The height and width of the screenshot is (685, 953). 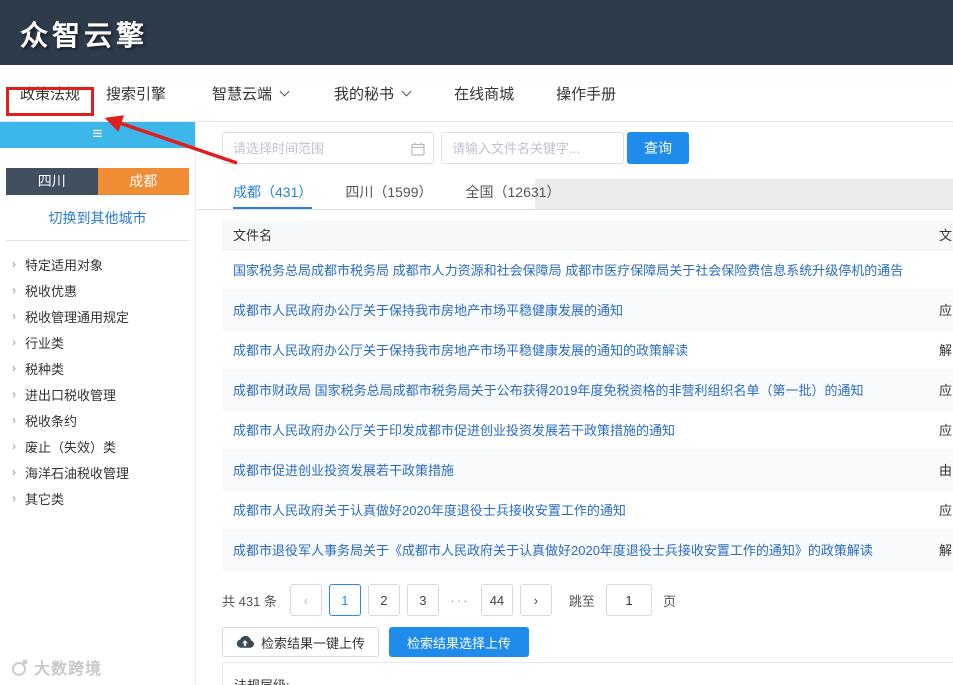 I want to click on sidebar-item-label: 其它类, so click(x=45, y=499).